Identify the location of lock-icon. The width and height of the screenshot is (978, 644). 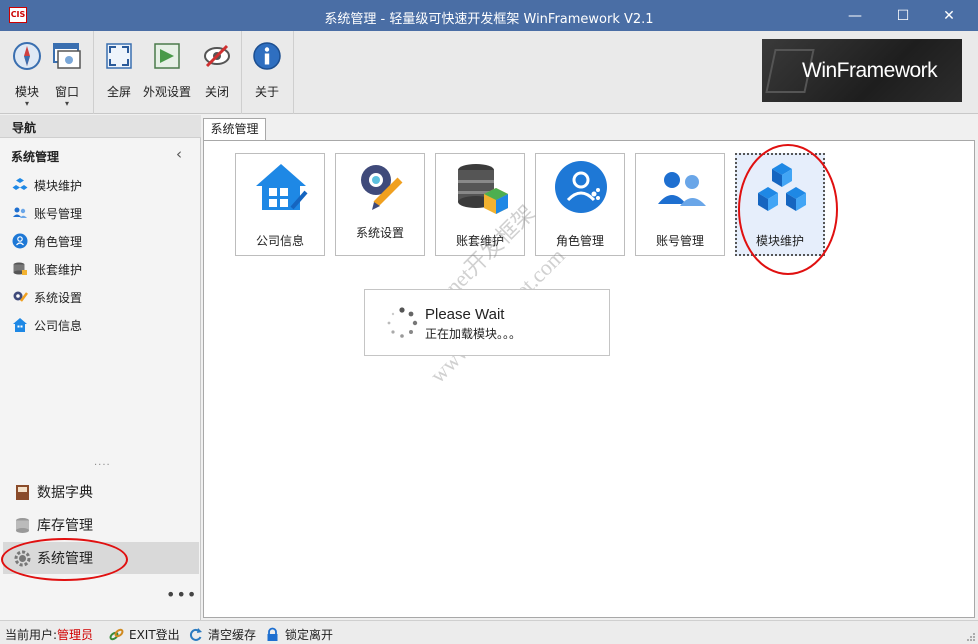
(272, 634).